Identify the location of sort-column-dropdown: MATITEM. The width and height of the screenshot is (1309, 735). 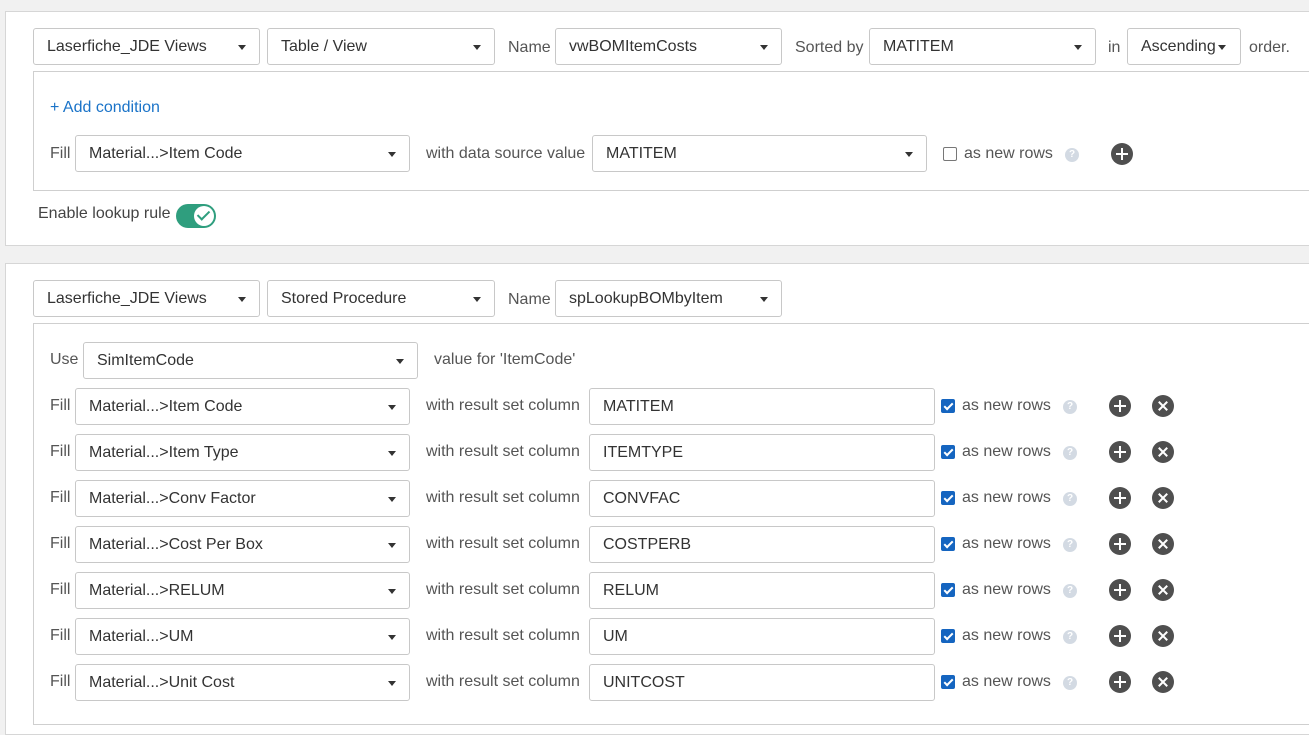
(982, 46).